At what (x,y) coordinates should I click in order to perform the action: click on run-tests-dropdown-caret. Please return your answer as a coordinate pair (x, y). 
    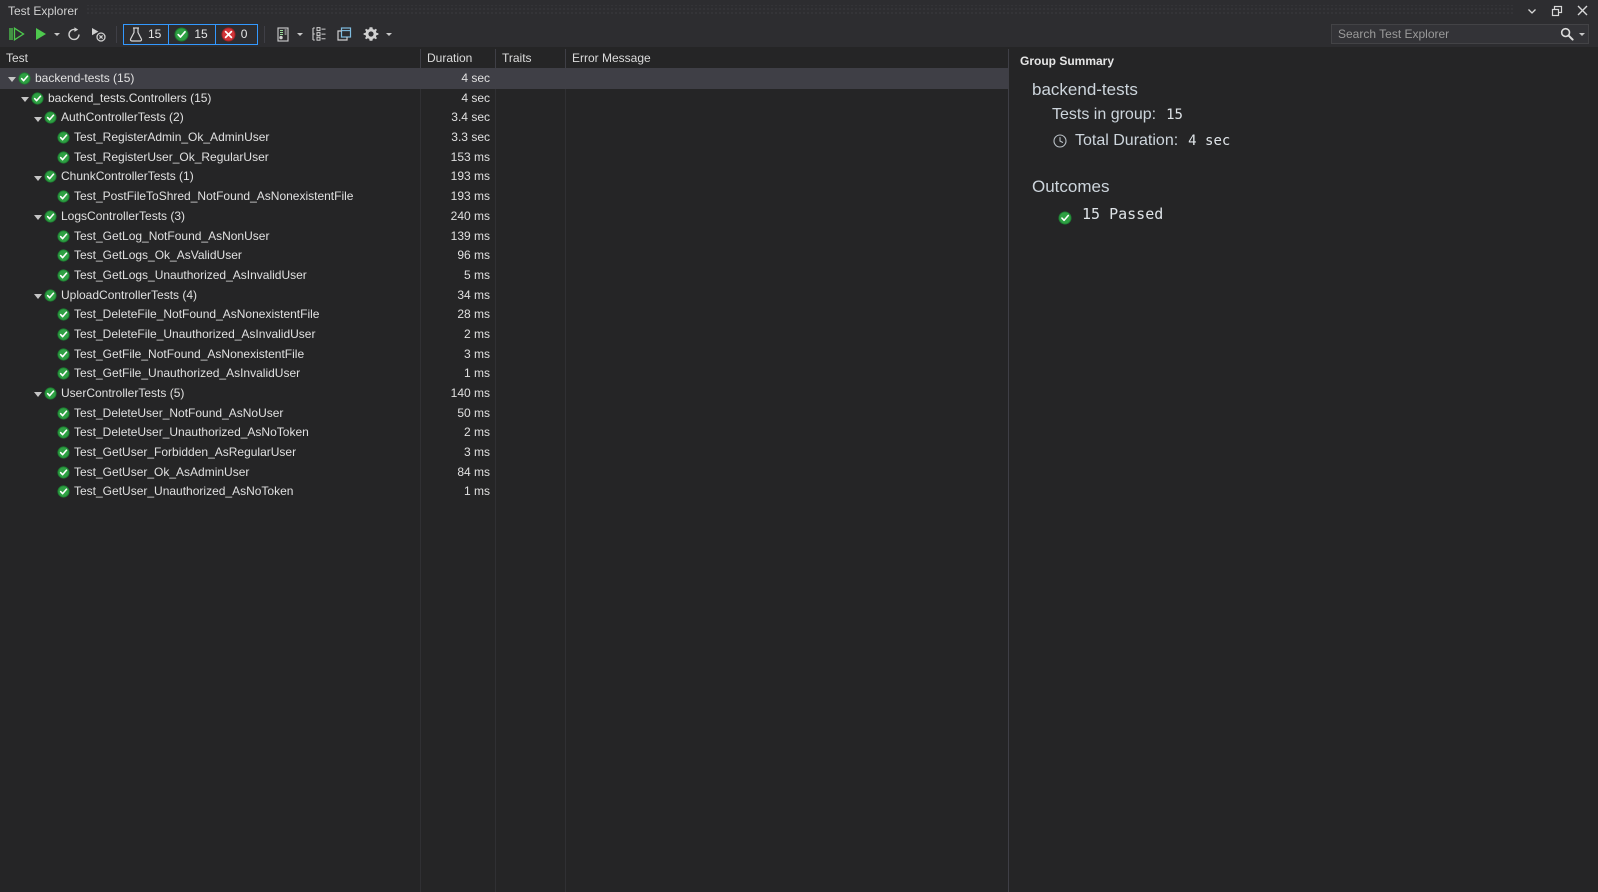
    Looking at the image, I should click on (56, 34).